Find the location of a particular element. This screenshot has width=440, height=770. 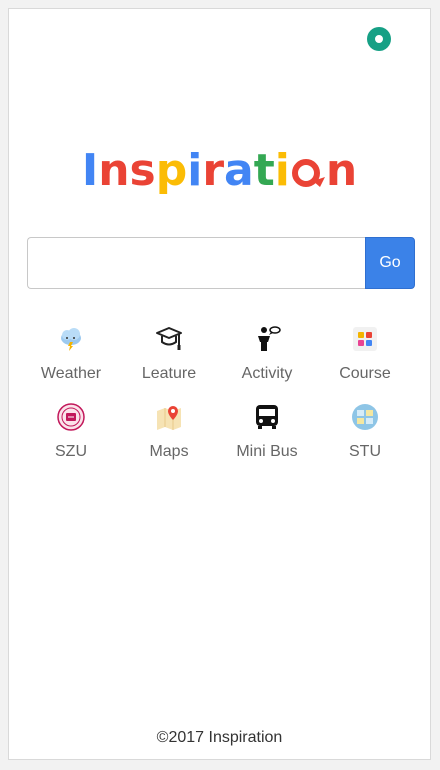

app-label: Activity is located at coordinates (267, 373).